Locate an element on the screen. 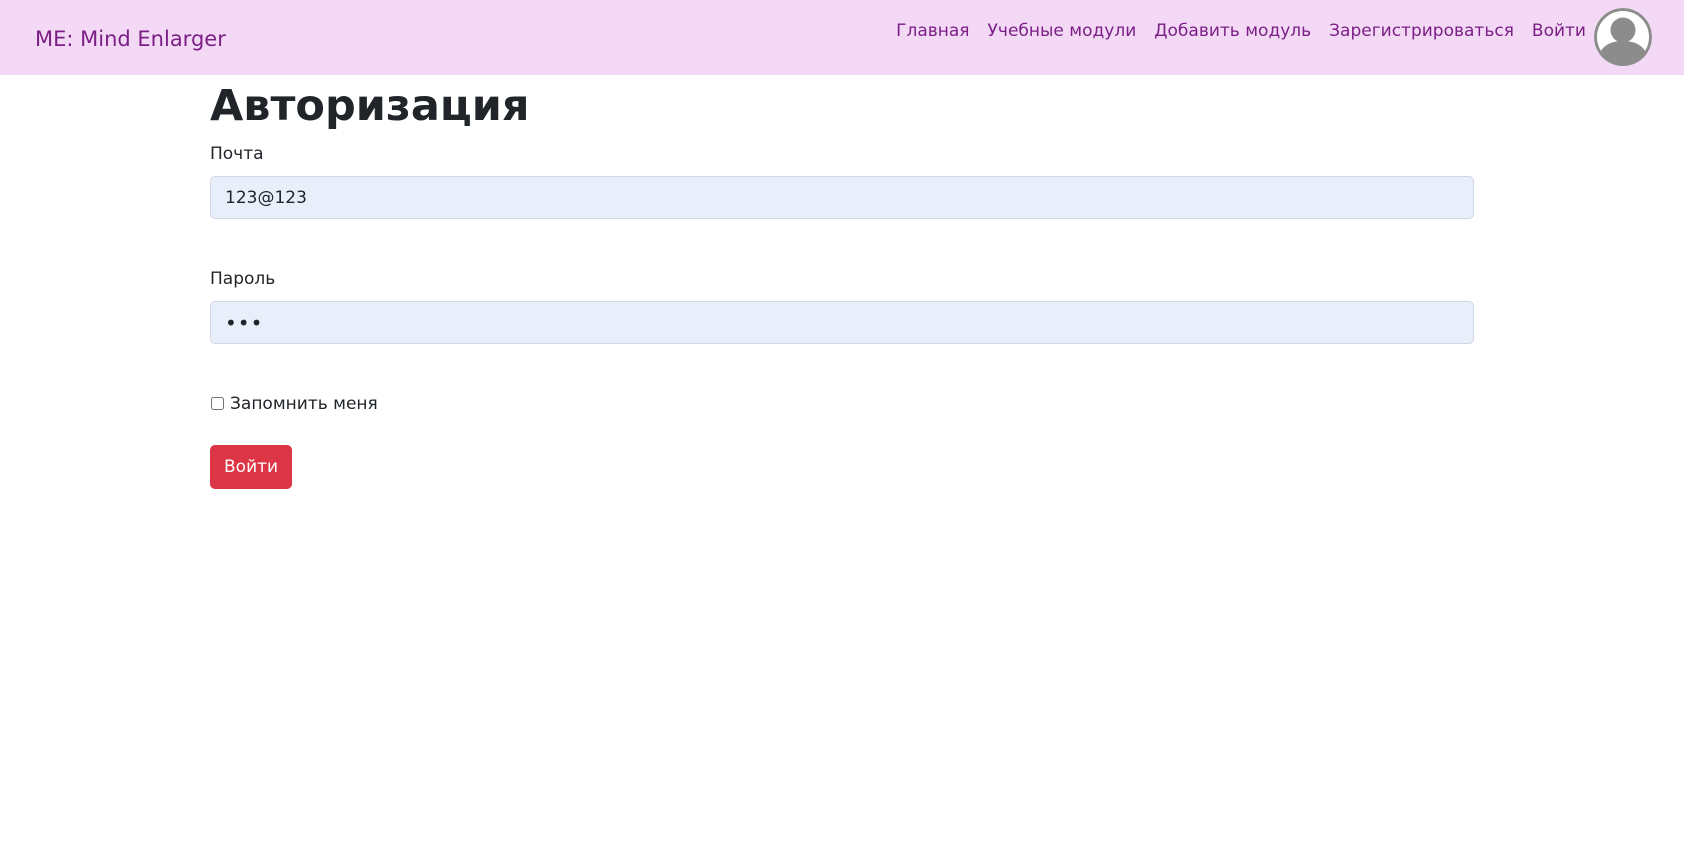 The width and height of the screenshot is (1684, 848). email-label: Почта is located at coordinates (237, 154).